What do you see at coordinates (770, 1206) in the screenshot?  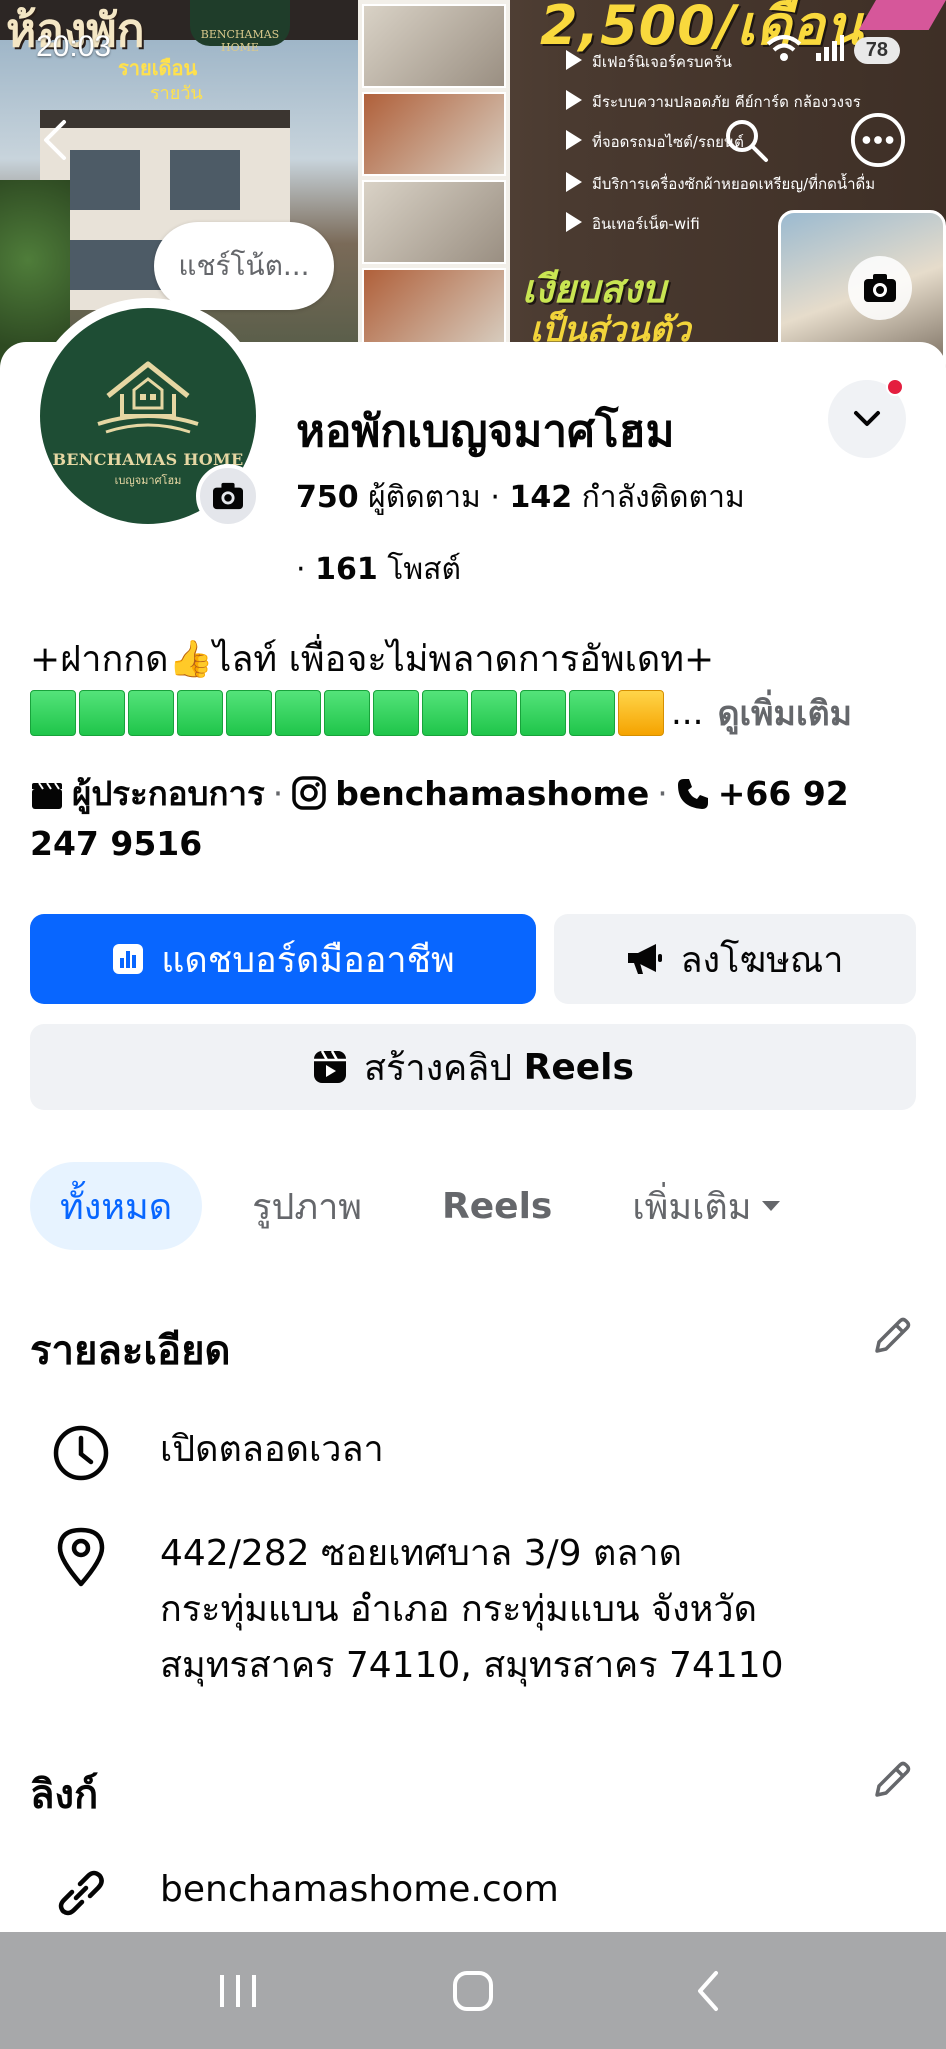 I see `caret-down-icon` at bounding box center [770, 1206].